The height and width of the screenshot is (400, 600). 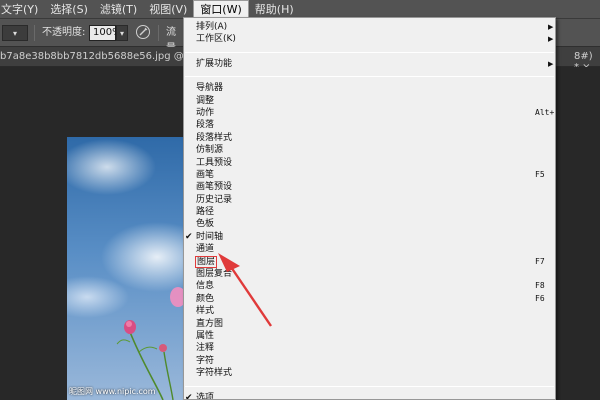 I want to click on menu-item: 工作区(K) ▶, so click(x=369, y=39).